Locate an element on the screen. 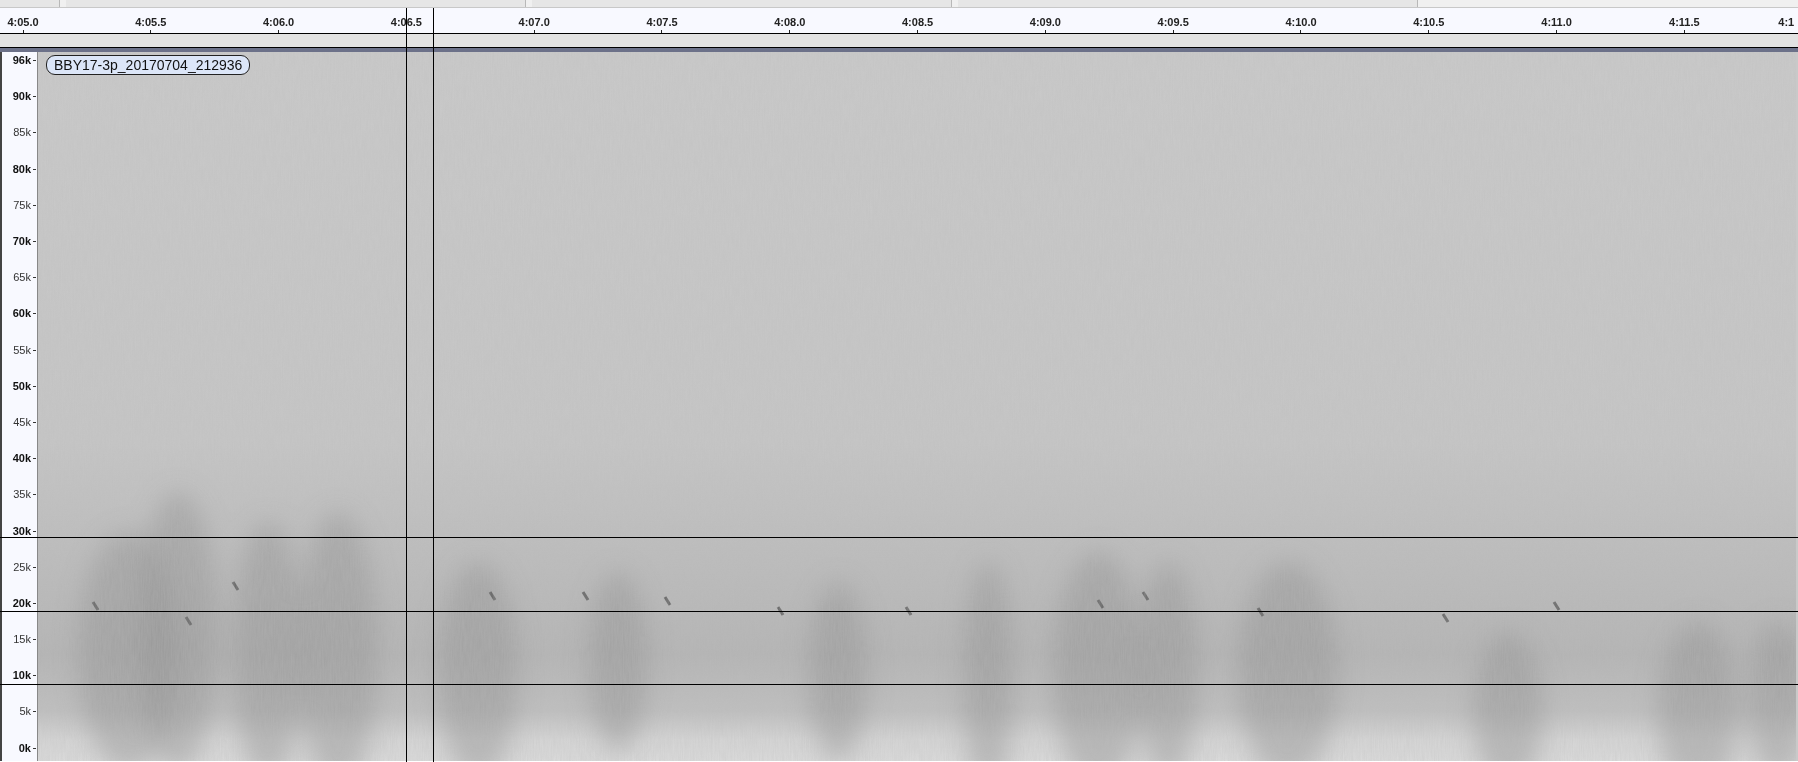 The width and height of the screenshot is (1798, 762). time-label: 4:05.0 is located at coordinates (23, 22).